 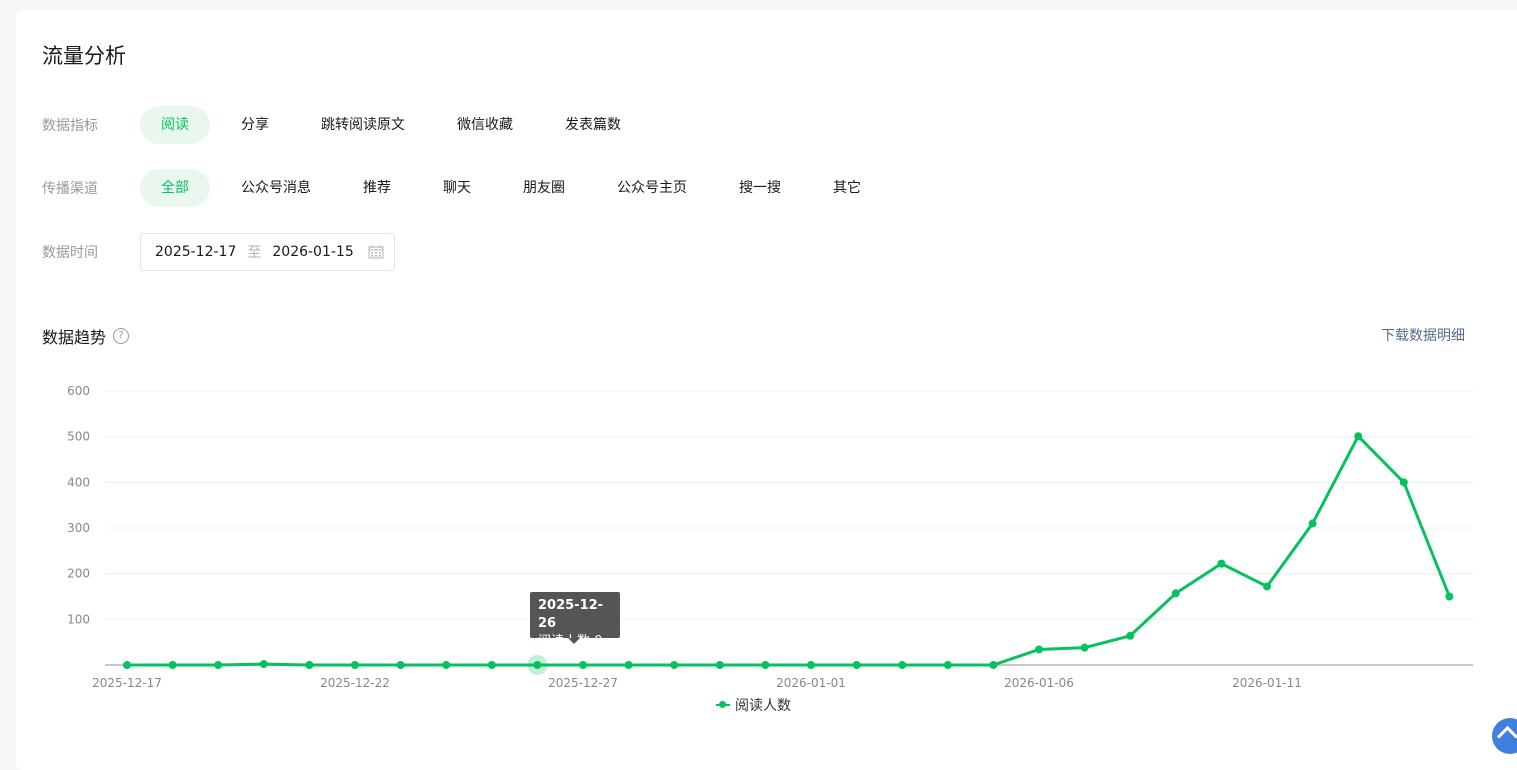 What do you see at coordinates (121, 336) in the screenshot?
I see `question-circle-icon: ?` at bounding box center [121, 336].